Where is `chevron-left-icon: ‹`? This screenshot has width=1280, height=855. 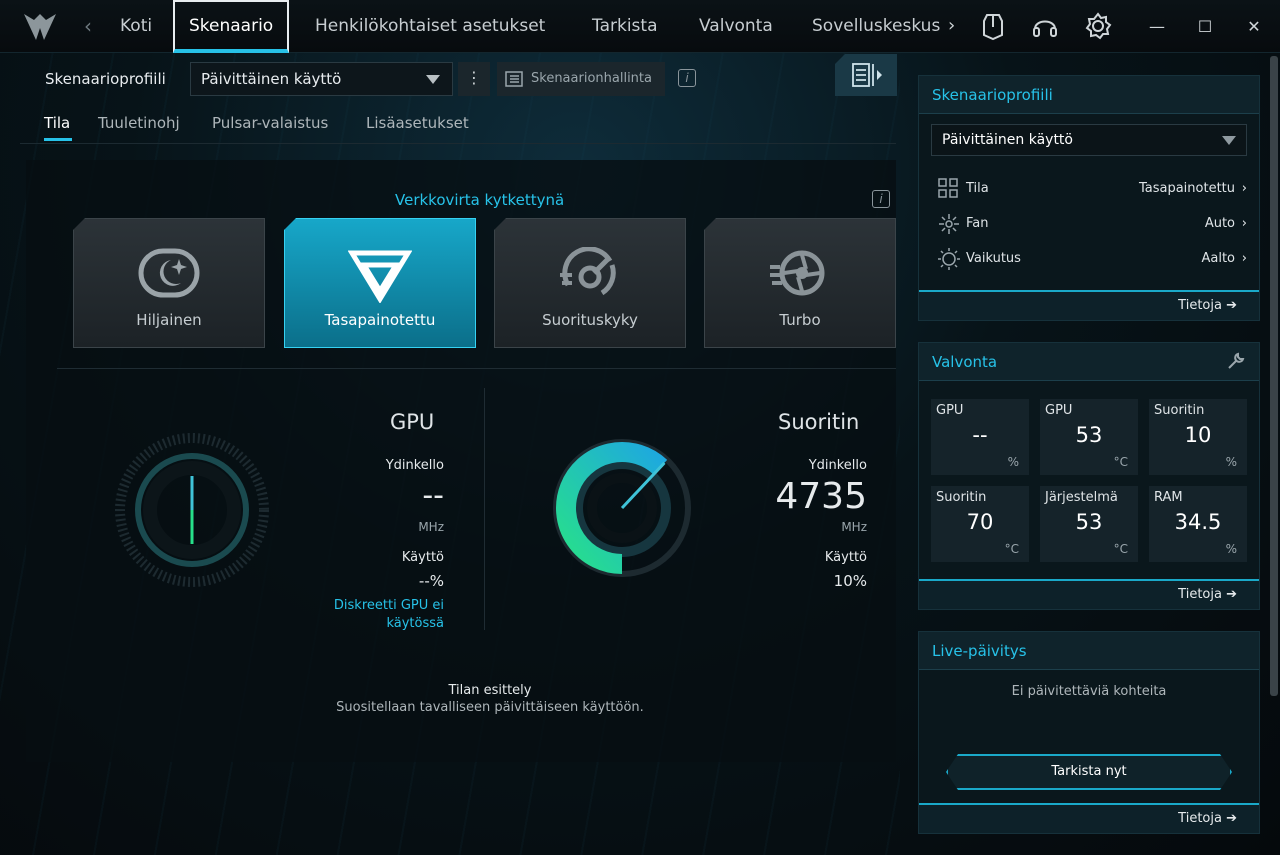 chevron-left-icon: ‹ is located at coordinates (88, 26).